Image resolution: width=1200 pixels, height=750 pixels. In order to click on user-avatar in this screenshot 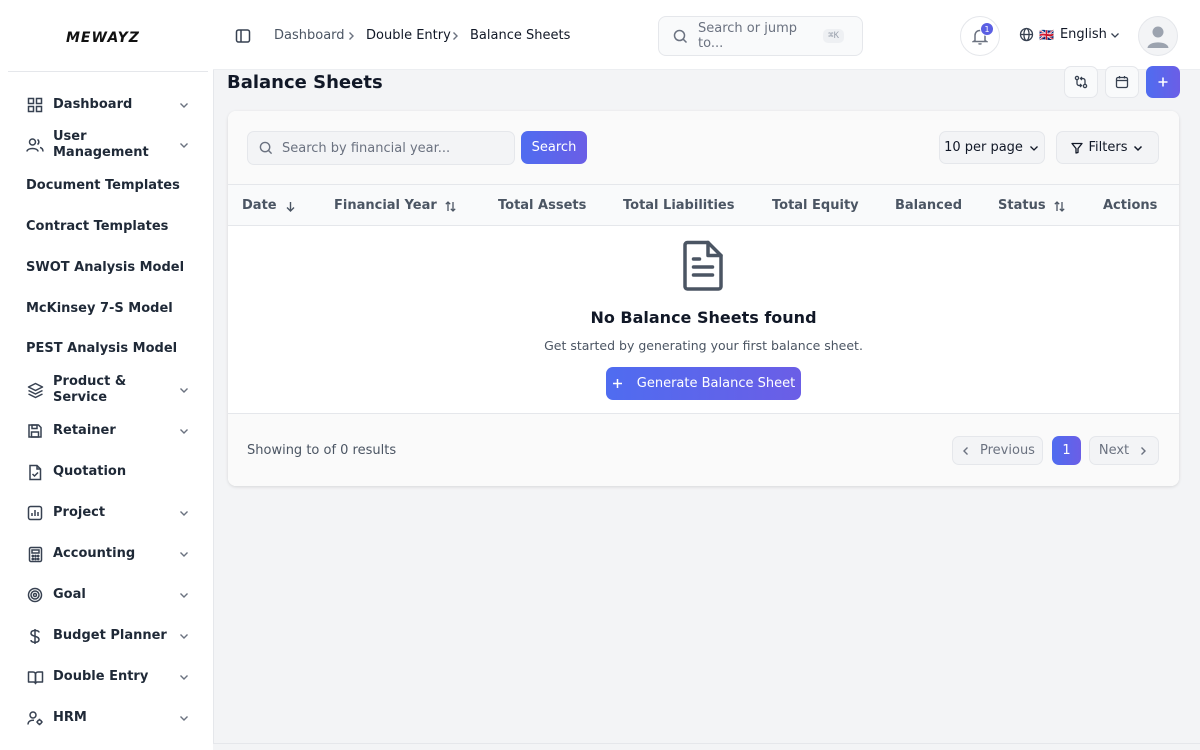, I will do `click(1158, 36)`.